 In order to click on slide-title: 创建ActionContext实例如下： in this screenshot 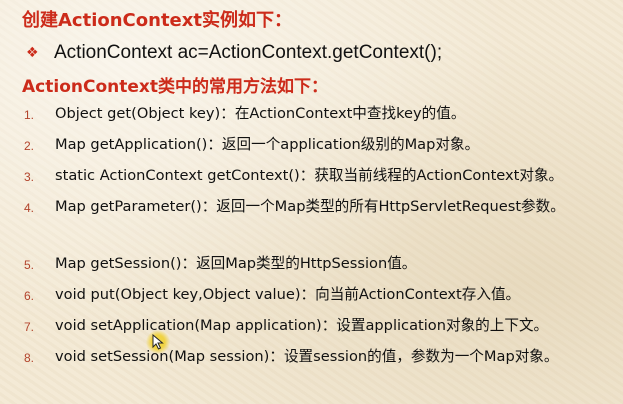, I will do `click(157, 20)`.